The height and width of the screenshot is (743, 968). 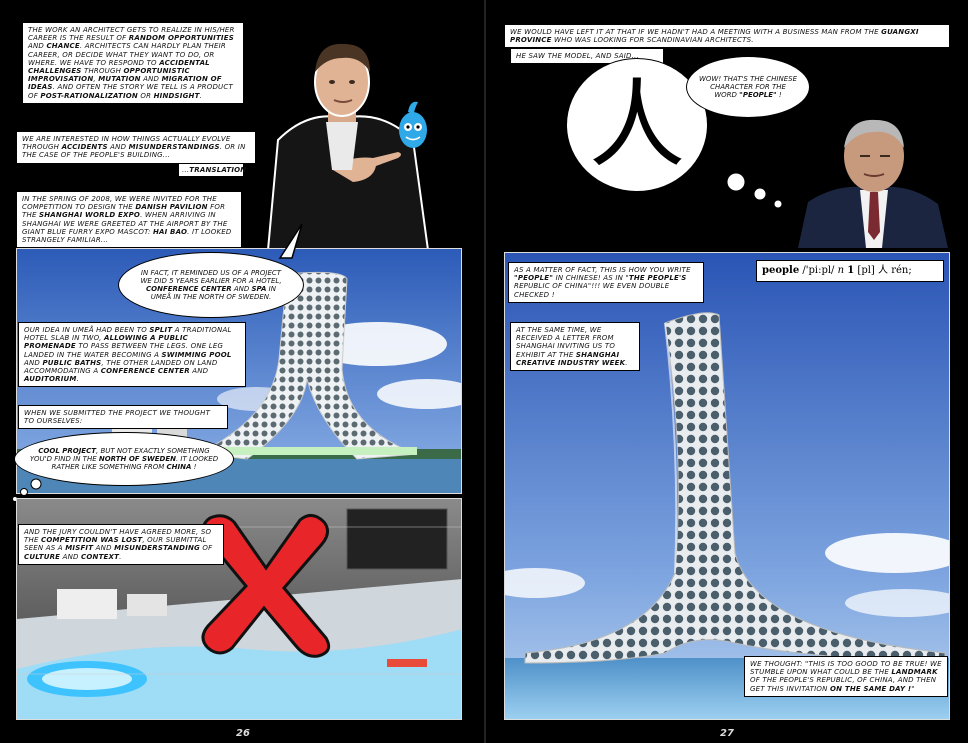 I want to click on dictionary-entry: people /'pi:pl/ n 1 [pl] 人 rén;, so click(x=850, y=271).